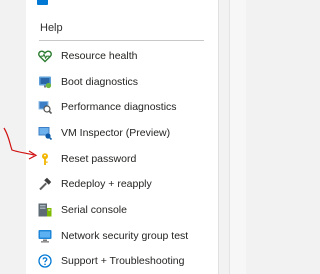 The height and width of the screenshot is (274, 320). I want to click on section-divider, so click(121, 40).